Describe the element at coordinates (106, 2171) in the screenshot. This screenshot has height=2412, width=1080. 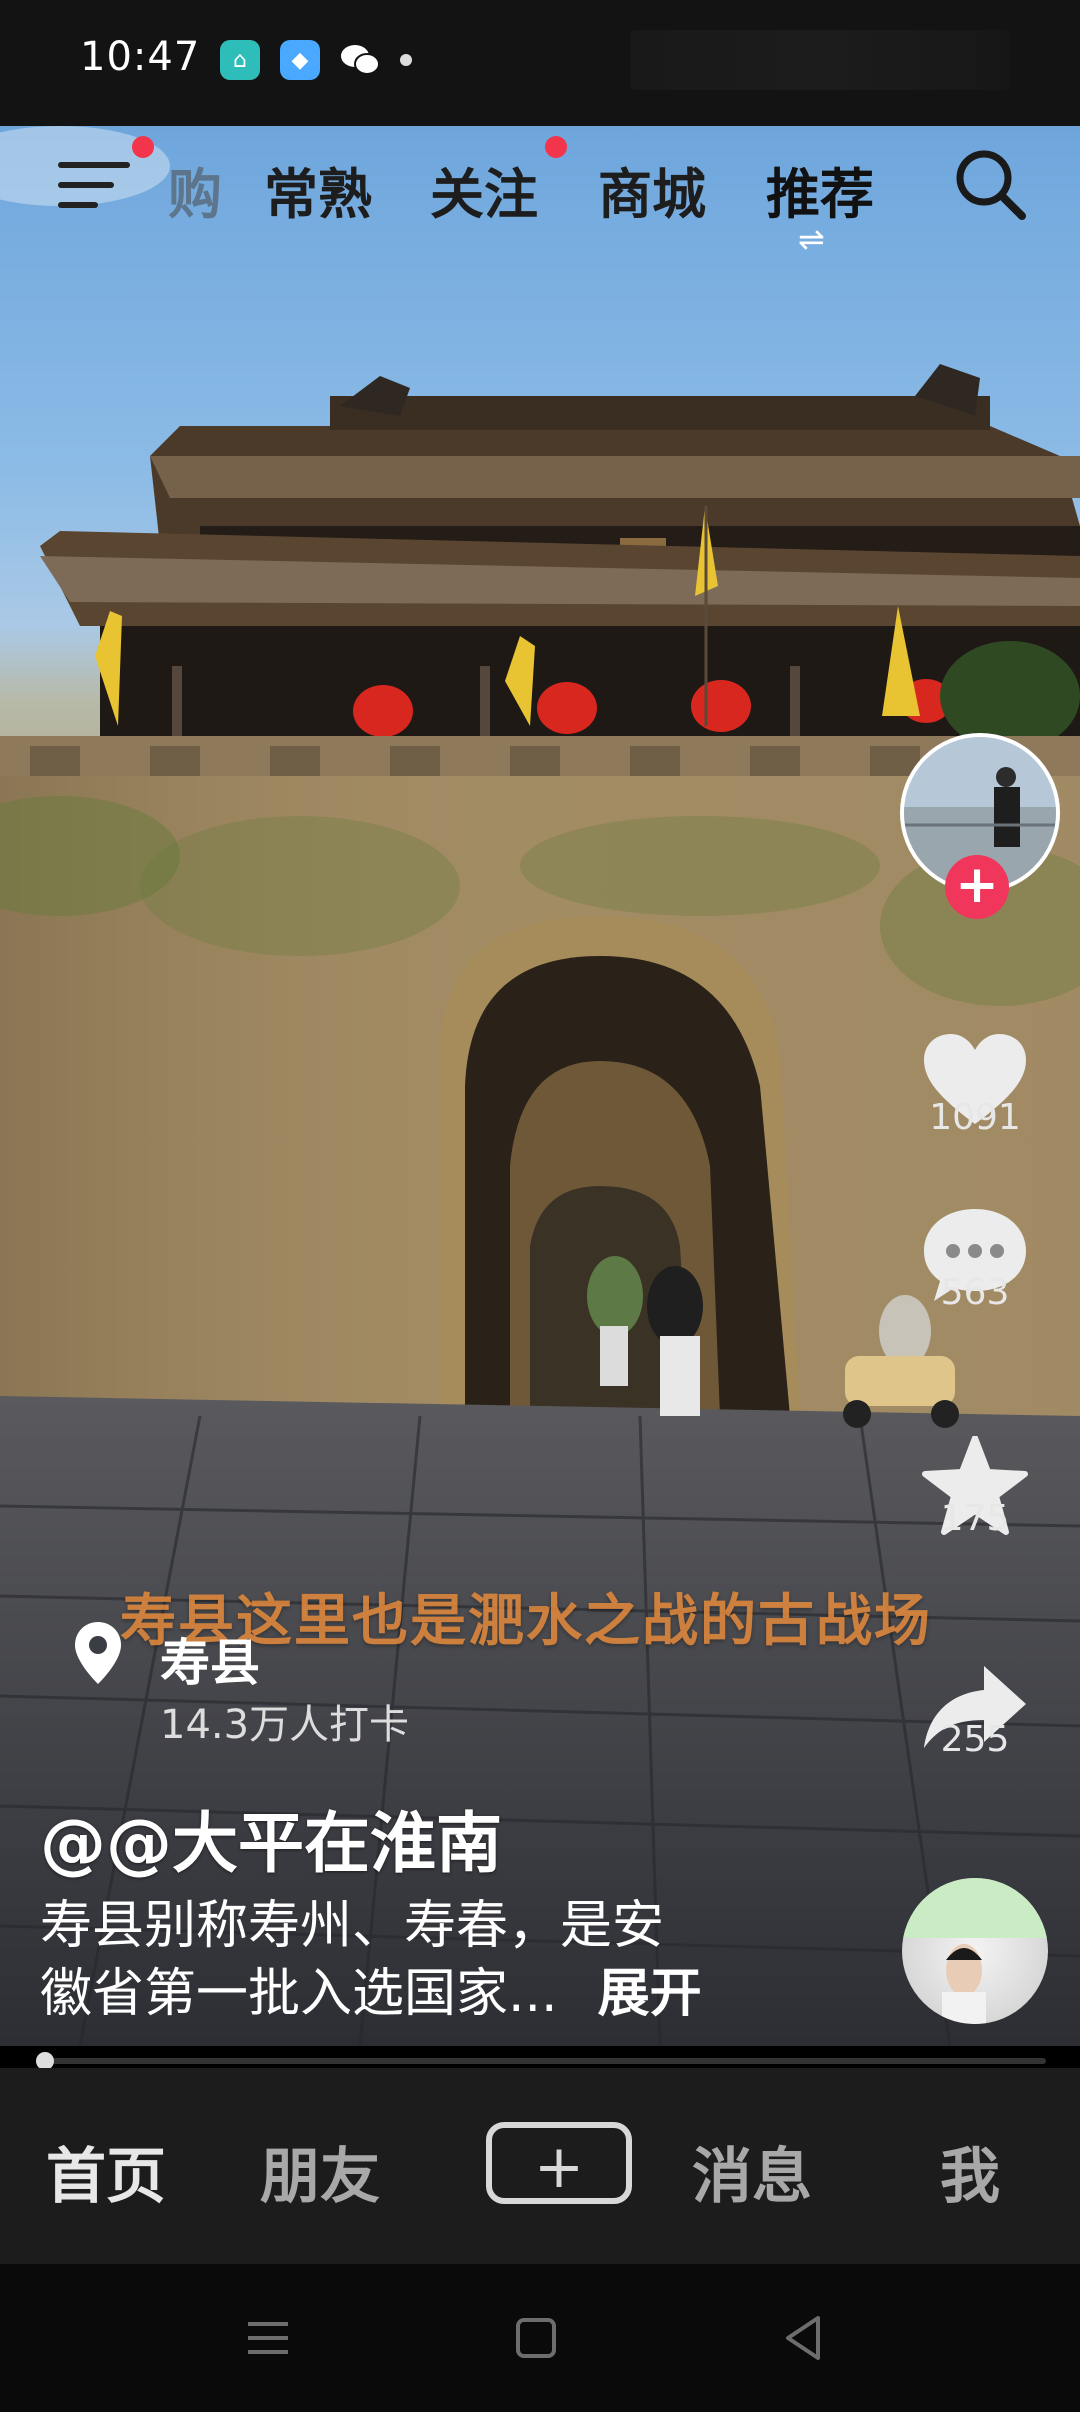
I see `nav-home: 首页` at that location.